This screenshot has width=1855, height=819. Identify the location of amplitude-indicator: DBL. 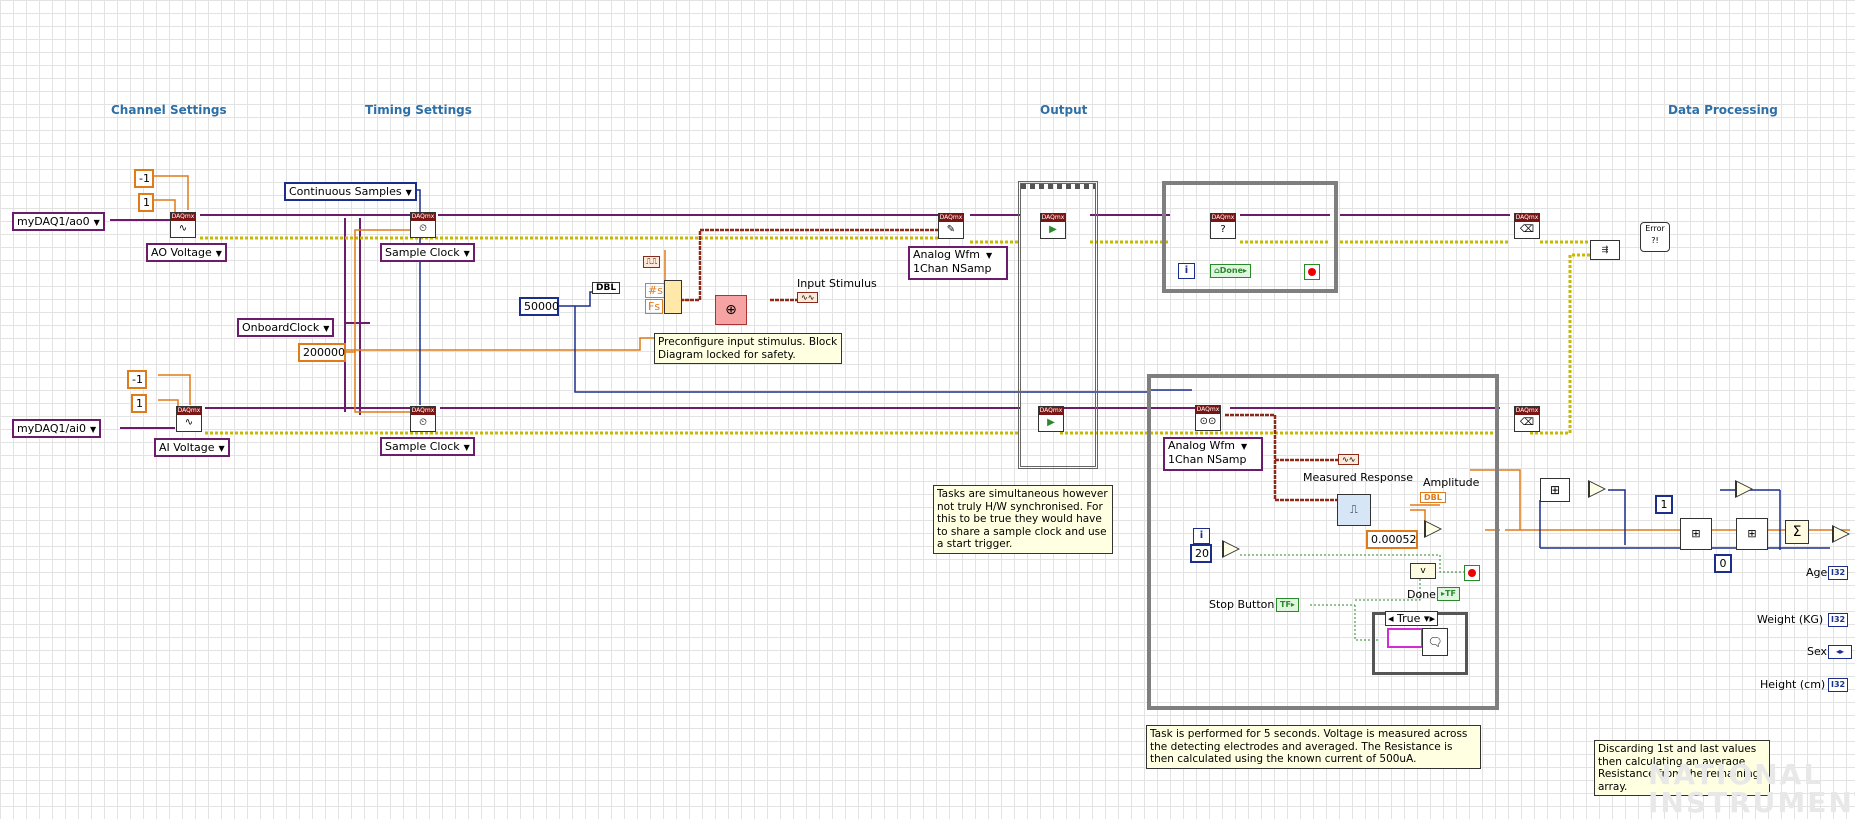
(1433, 497).